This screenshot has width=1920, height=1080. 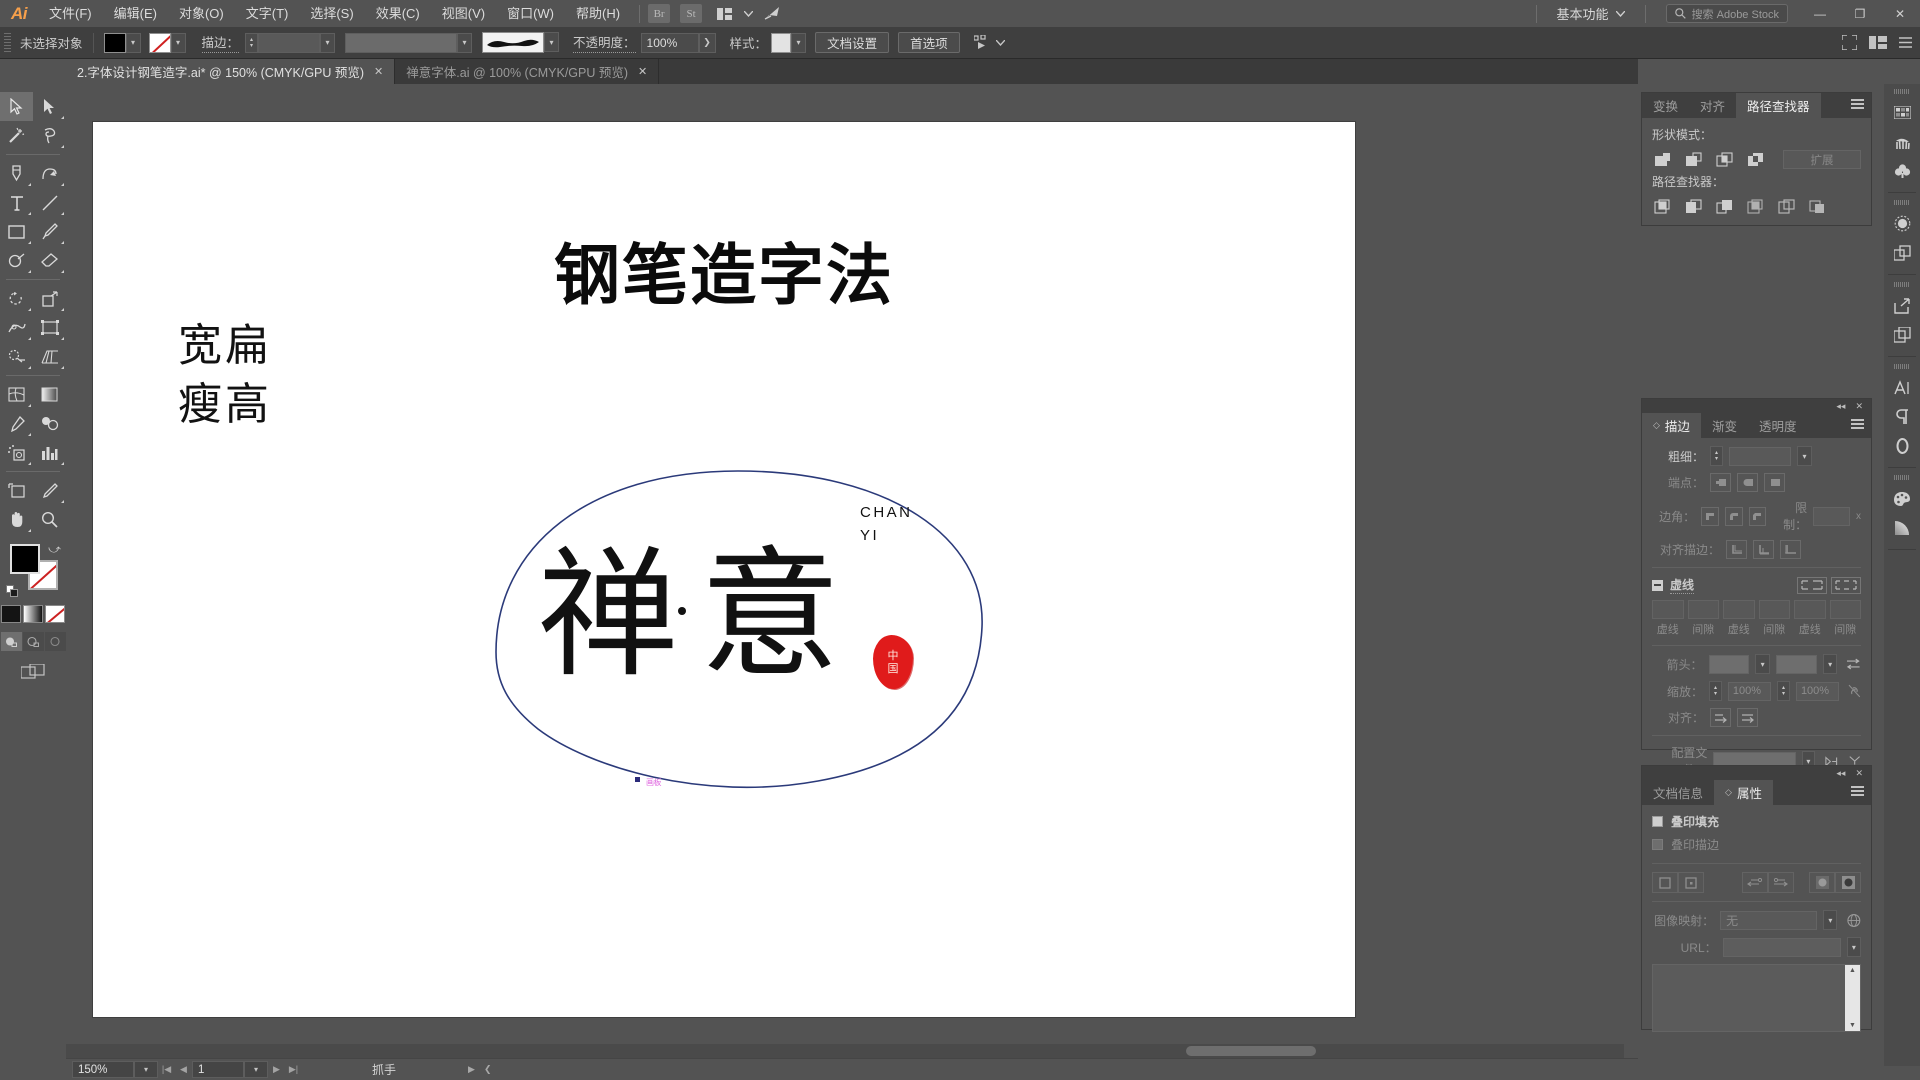 What do you see at coordinates (552, 42) in the screenshot?
I see `brush-chevron-icon: ▾` at bounding box center [552, 42].